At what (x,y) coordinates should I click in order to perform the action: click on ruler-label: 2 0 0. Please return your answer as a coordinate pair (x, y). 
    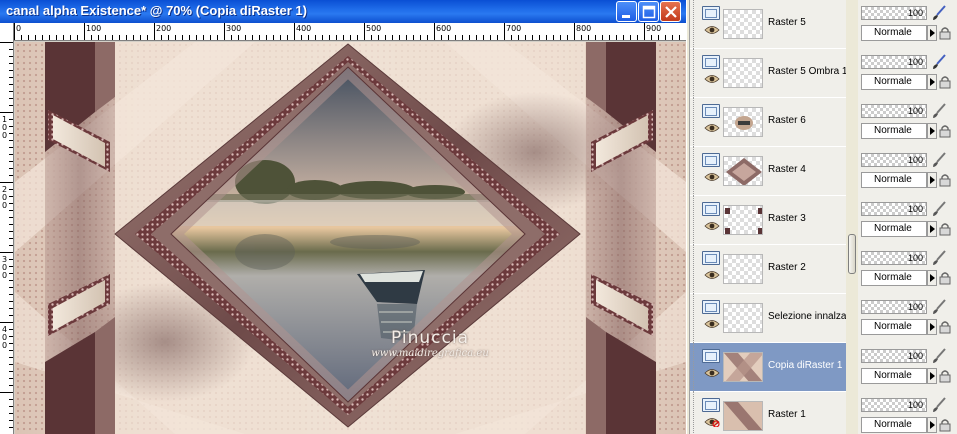
    Looking at the image, I should click on (5, 197).